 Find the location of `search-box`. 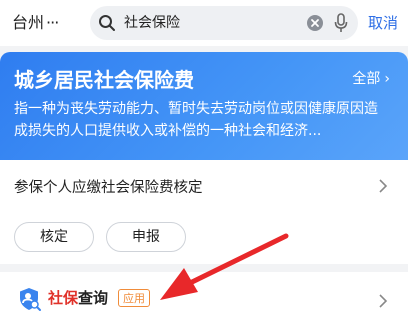

search-box is located at coordinates (224, 23).